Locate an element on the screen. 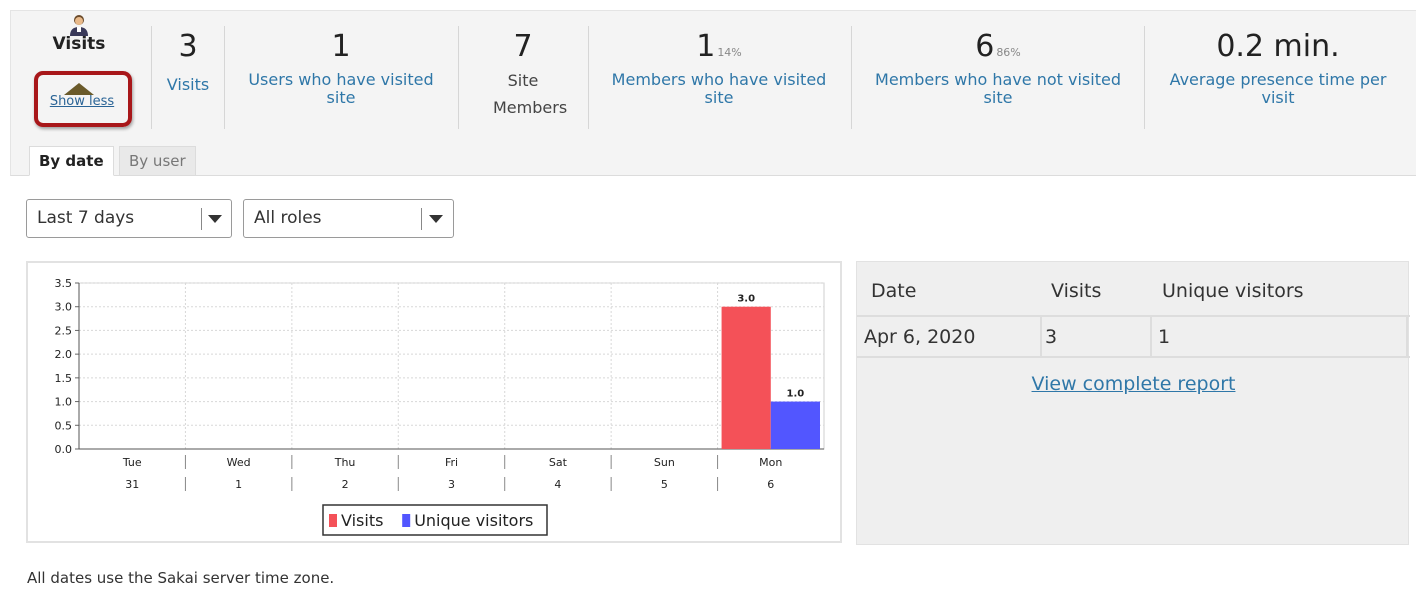  x-tick-label: Thu is located at coordinates (345, 462).